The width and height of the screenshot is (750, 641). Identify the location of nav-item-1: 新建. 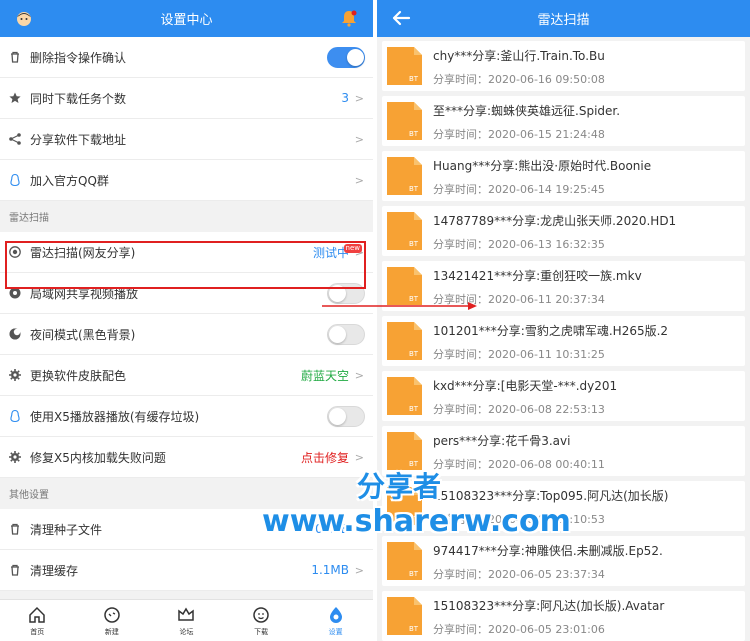
(112, 620).